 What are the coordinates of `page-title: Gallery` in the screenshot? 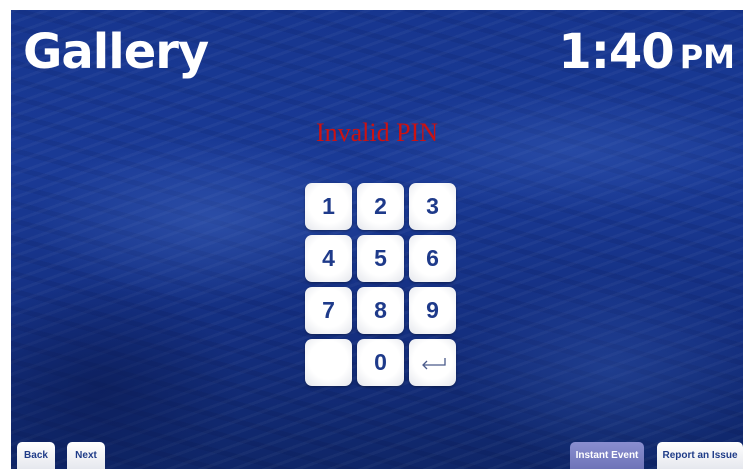 It's located at (116, 52).